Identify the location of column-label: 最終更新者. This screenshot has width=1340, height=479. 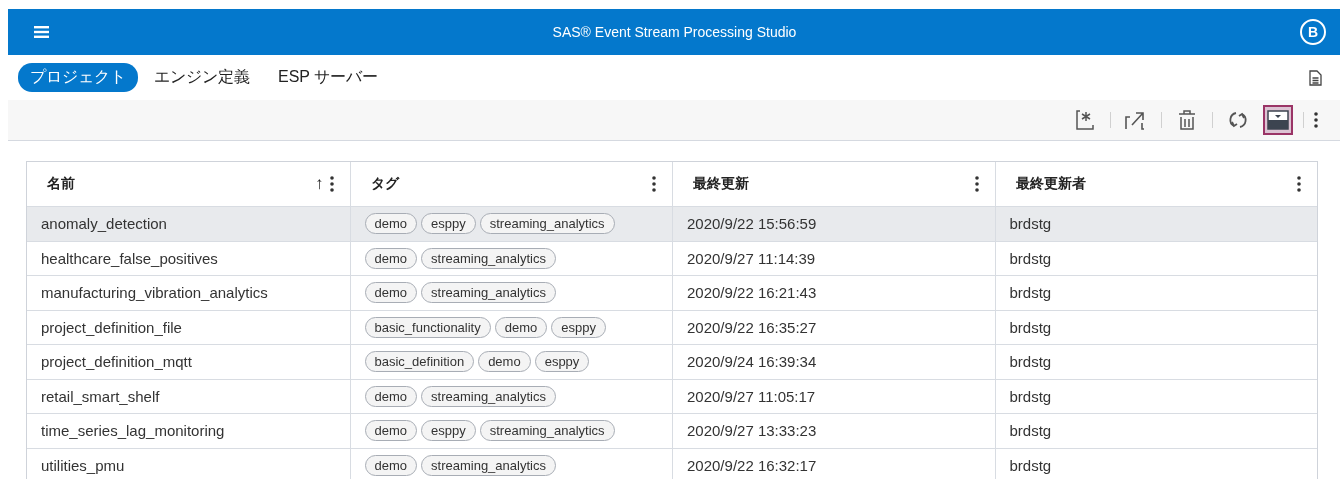
(1051, 184).